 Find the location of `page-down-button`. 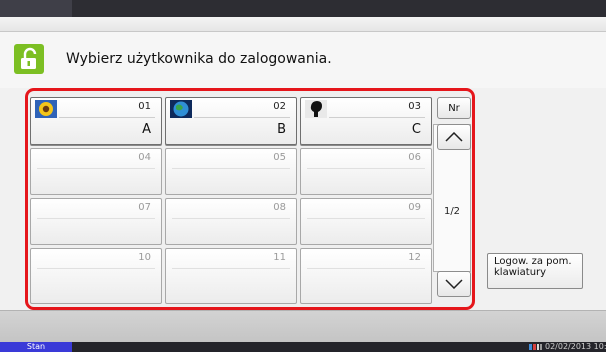

page-down-button is located at coordinates (454, 284).